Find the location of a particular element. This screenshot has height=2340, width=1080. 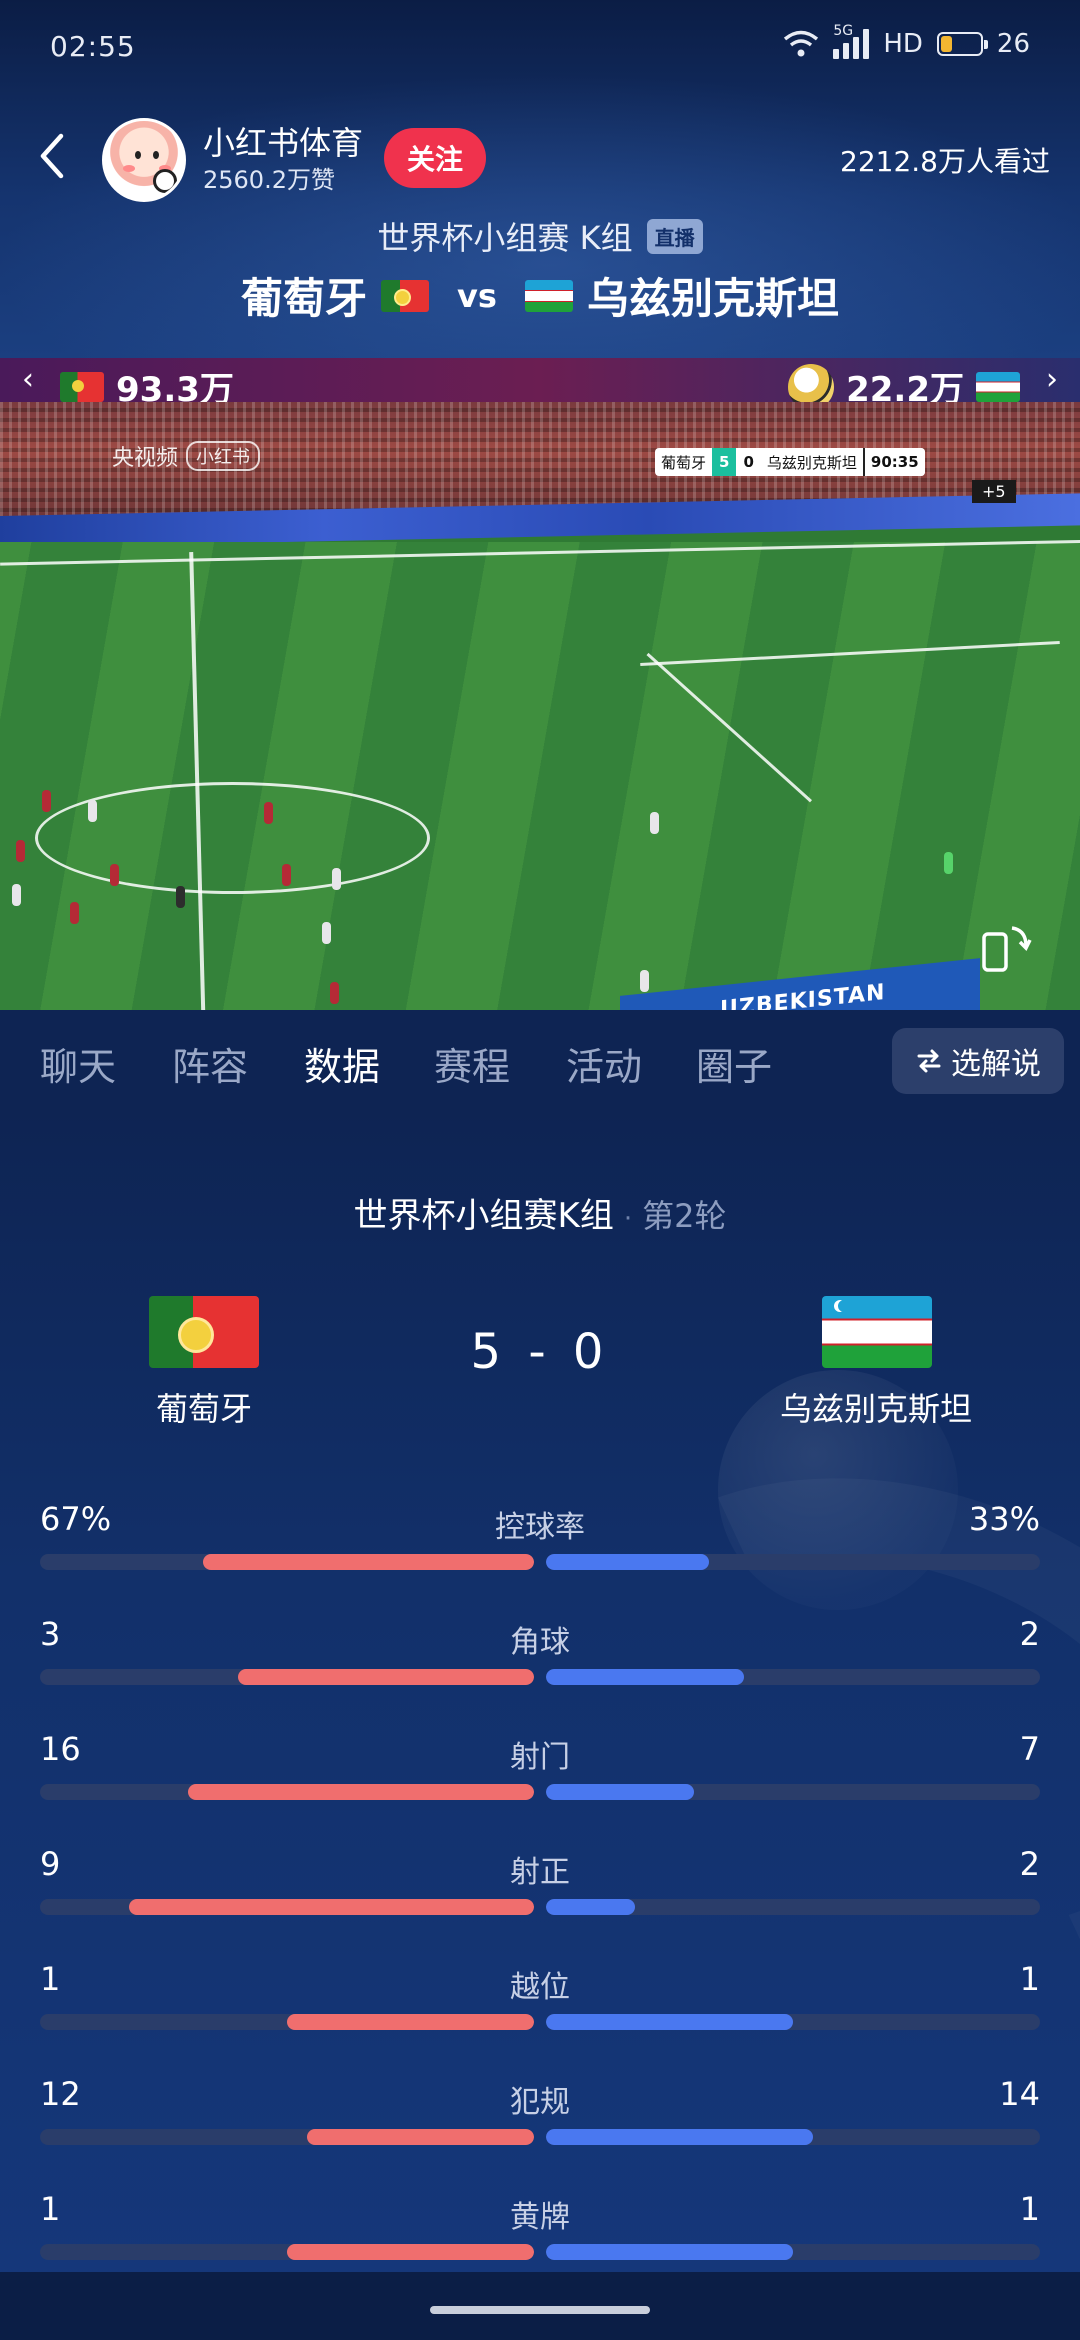

chevron-right-icon: › is located at coordinates (1052, 379).